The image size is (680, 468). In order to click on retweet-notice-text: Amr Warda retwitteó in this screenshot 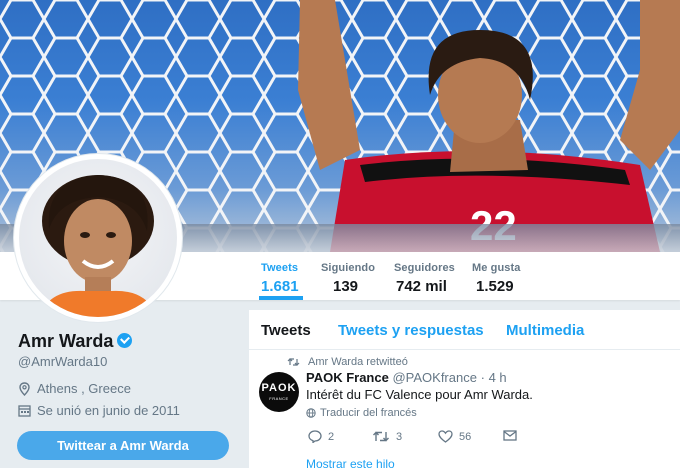, I will do `click(358, 362)`.